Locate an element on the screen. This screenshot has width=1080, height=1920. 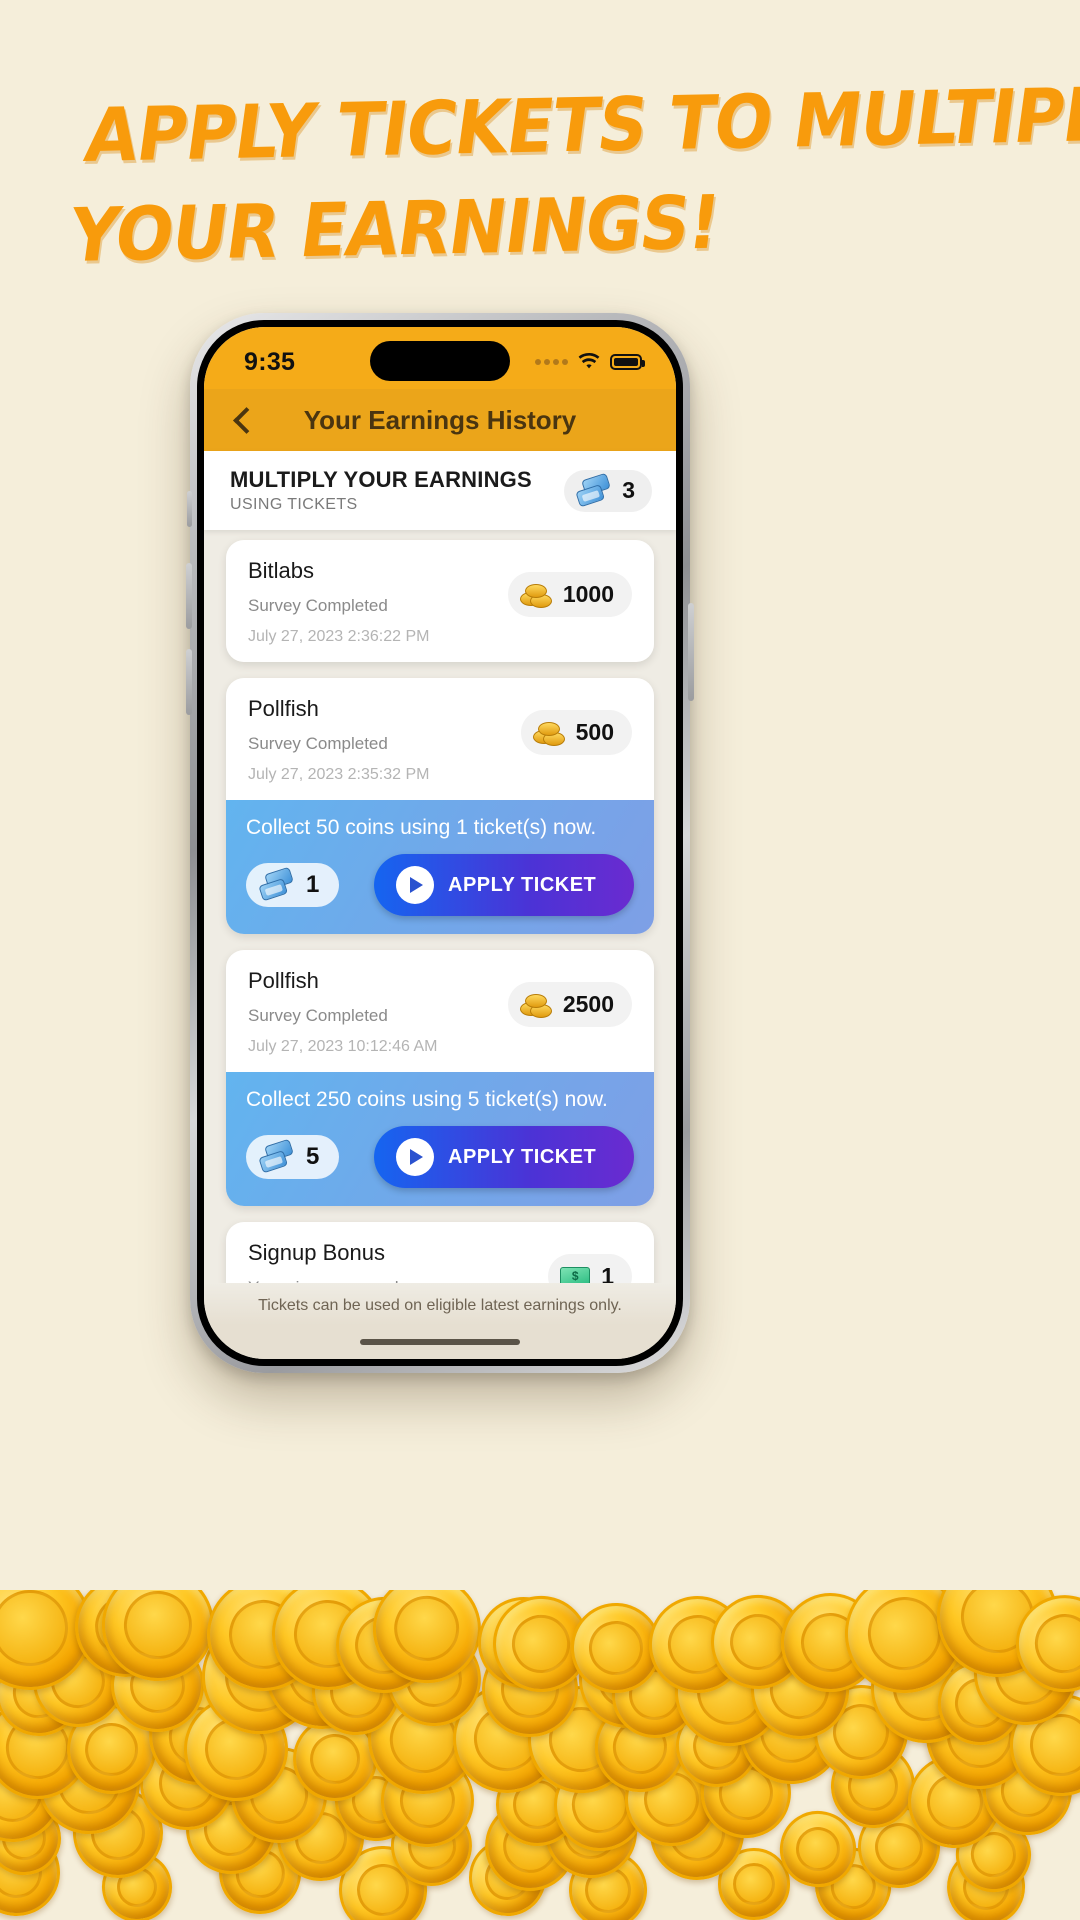
ticket-balance-count: 3 is located at coordinates (628, 490).